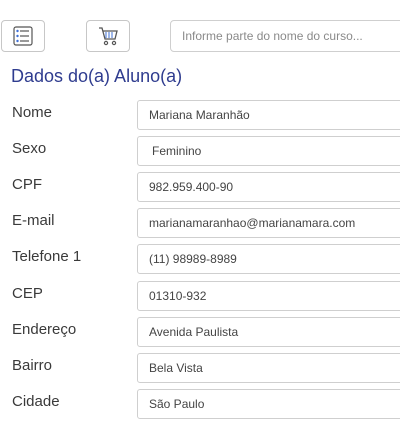  I want to click on form-row-sexo: Sexo Feminino, so click(200, 151).